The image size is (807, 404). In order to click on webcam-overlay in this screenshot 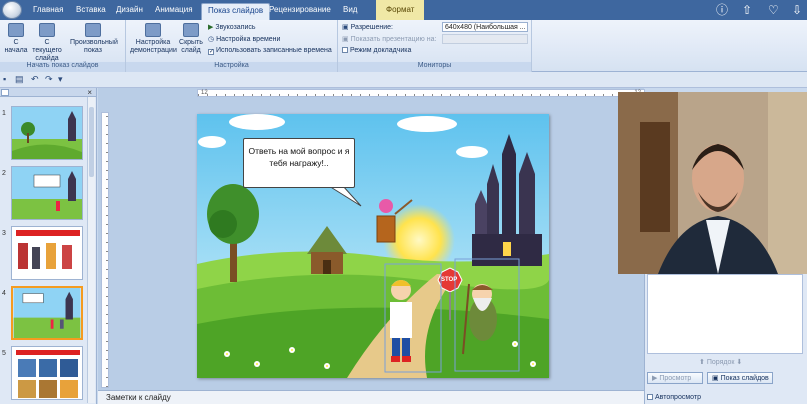, I will do `click(712, 183)`.